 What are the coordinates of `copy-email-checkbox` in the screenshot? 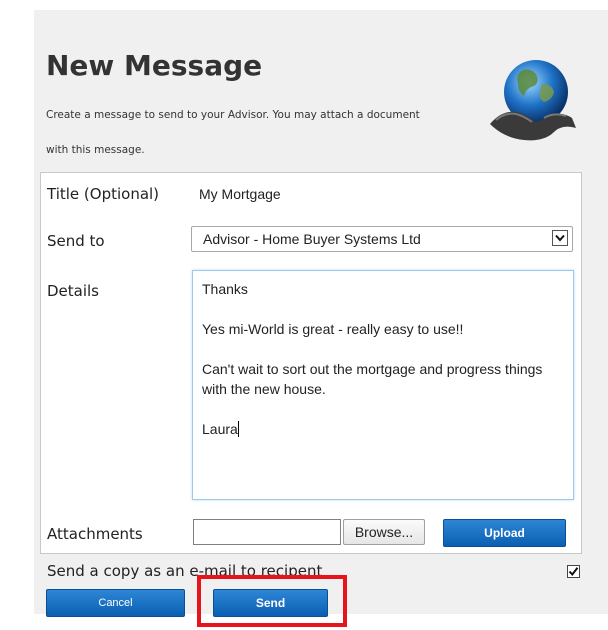 It's located at (573, 571).